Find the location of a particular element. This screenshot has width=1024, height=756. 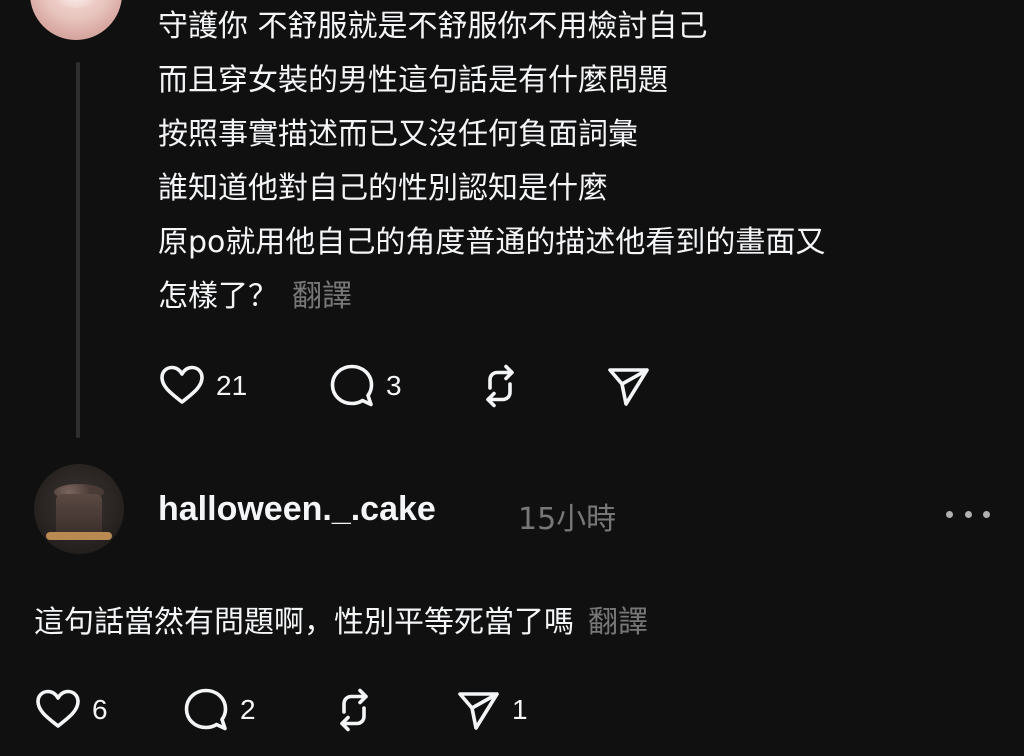

reply-count: 2 is located at coordinates (248, 709).